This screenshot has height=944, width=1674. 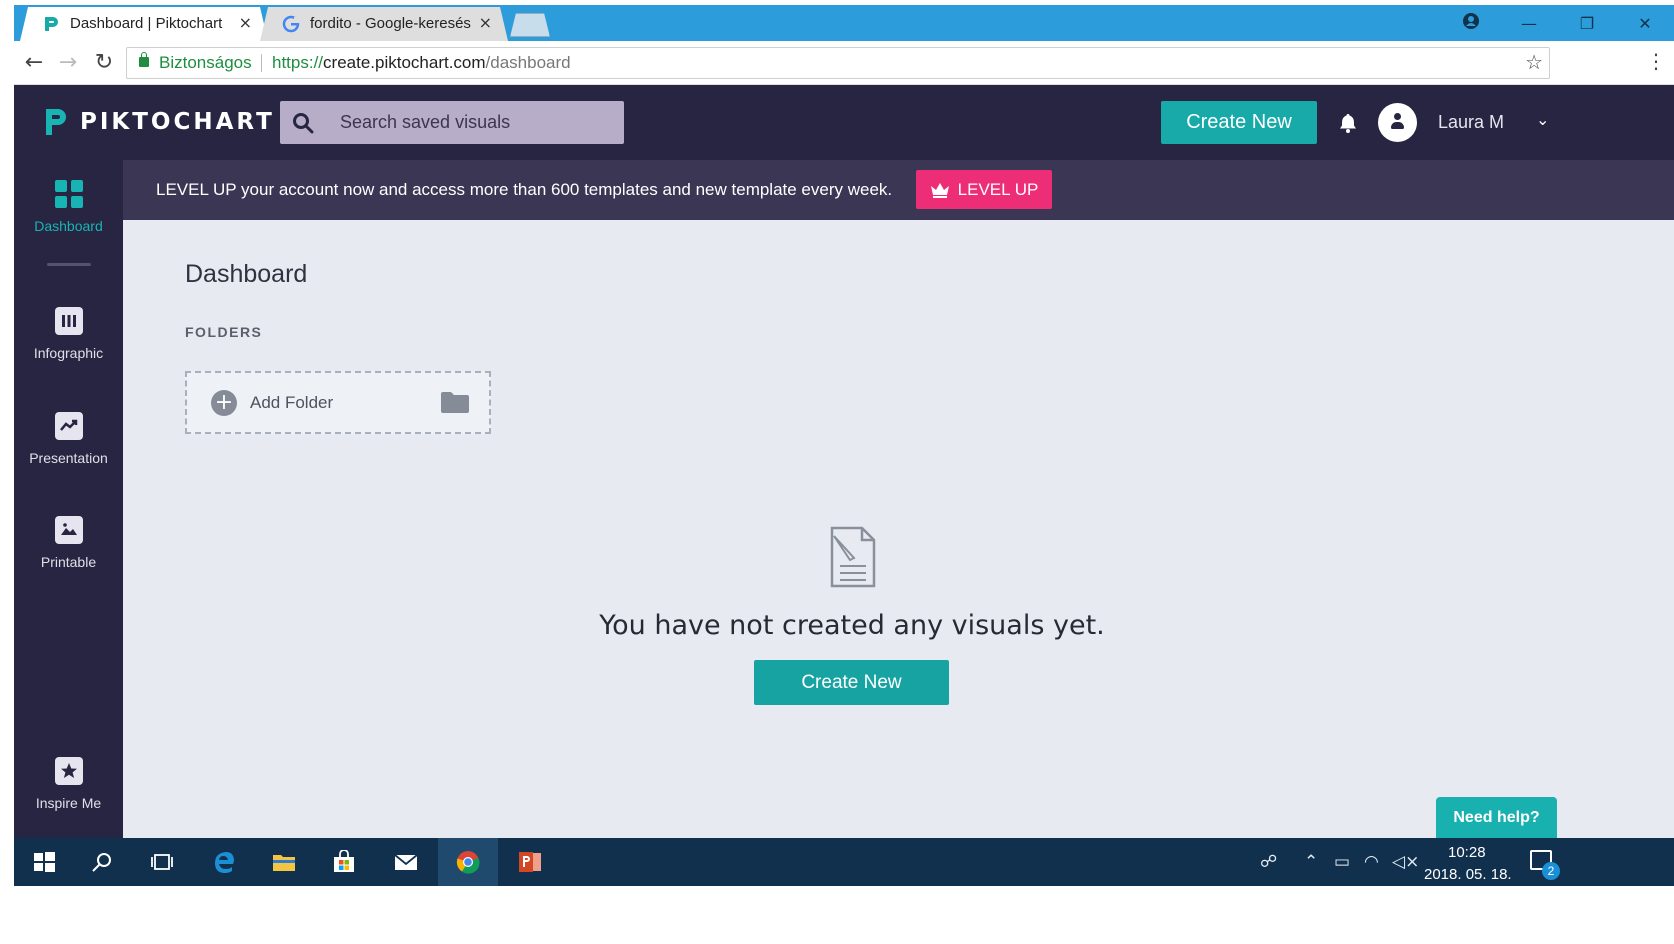 What do you see at coordinates (475, 122) in the screenshot?
I see `search-input` at bounding box center [475, 122].